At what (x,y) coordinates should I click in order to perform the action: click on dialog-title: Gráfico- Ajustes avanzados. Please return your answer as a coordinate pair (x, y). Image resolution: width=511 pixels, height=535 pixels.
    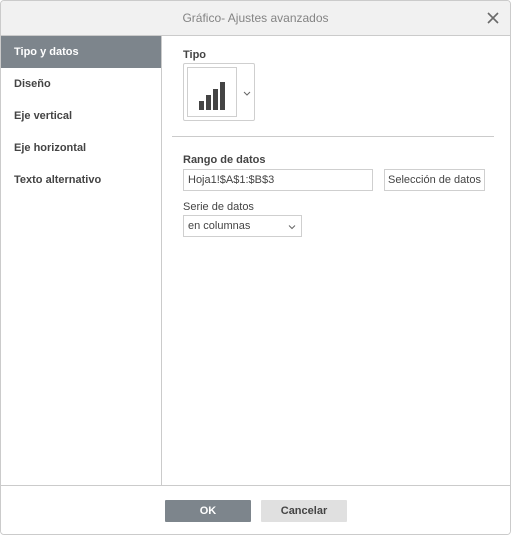
    Looking at the image, I should click on (255, 18).